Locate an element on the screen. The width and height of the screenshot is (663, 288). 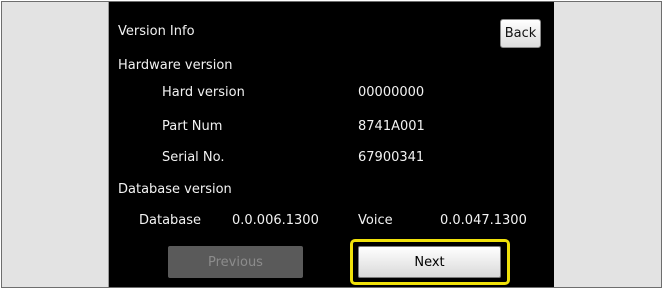
hard-version-value: 00000000 is located at coordinates (391, 92).